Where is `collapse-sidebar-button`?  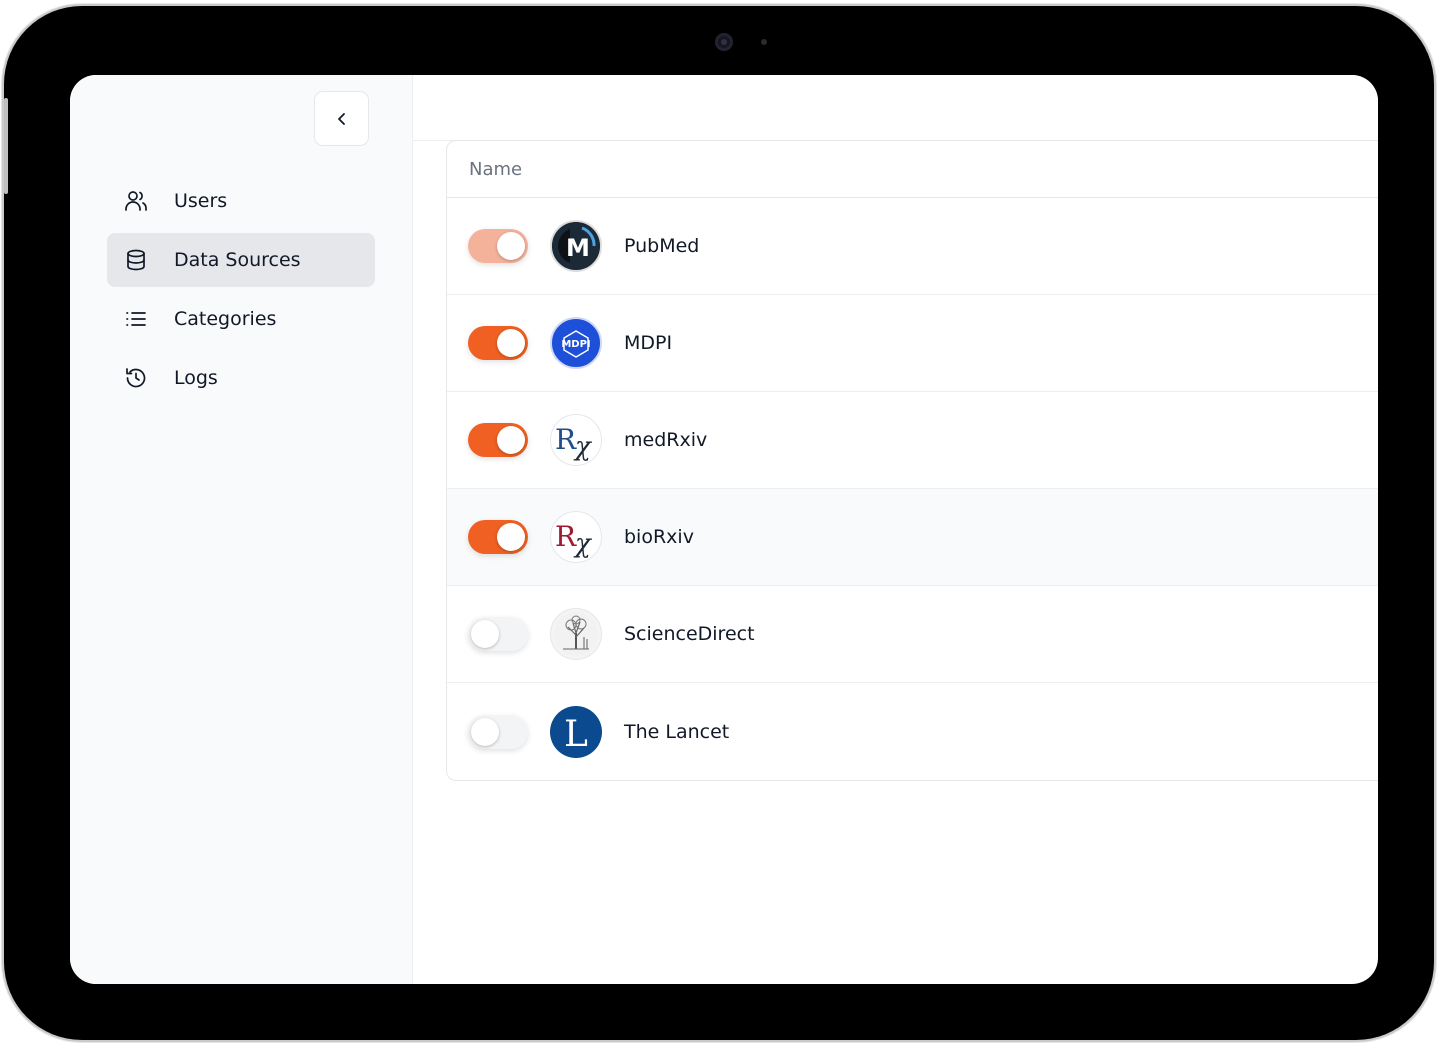 collapse-sidebar-button is located at coordinates (341, 118).